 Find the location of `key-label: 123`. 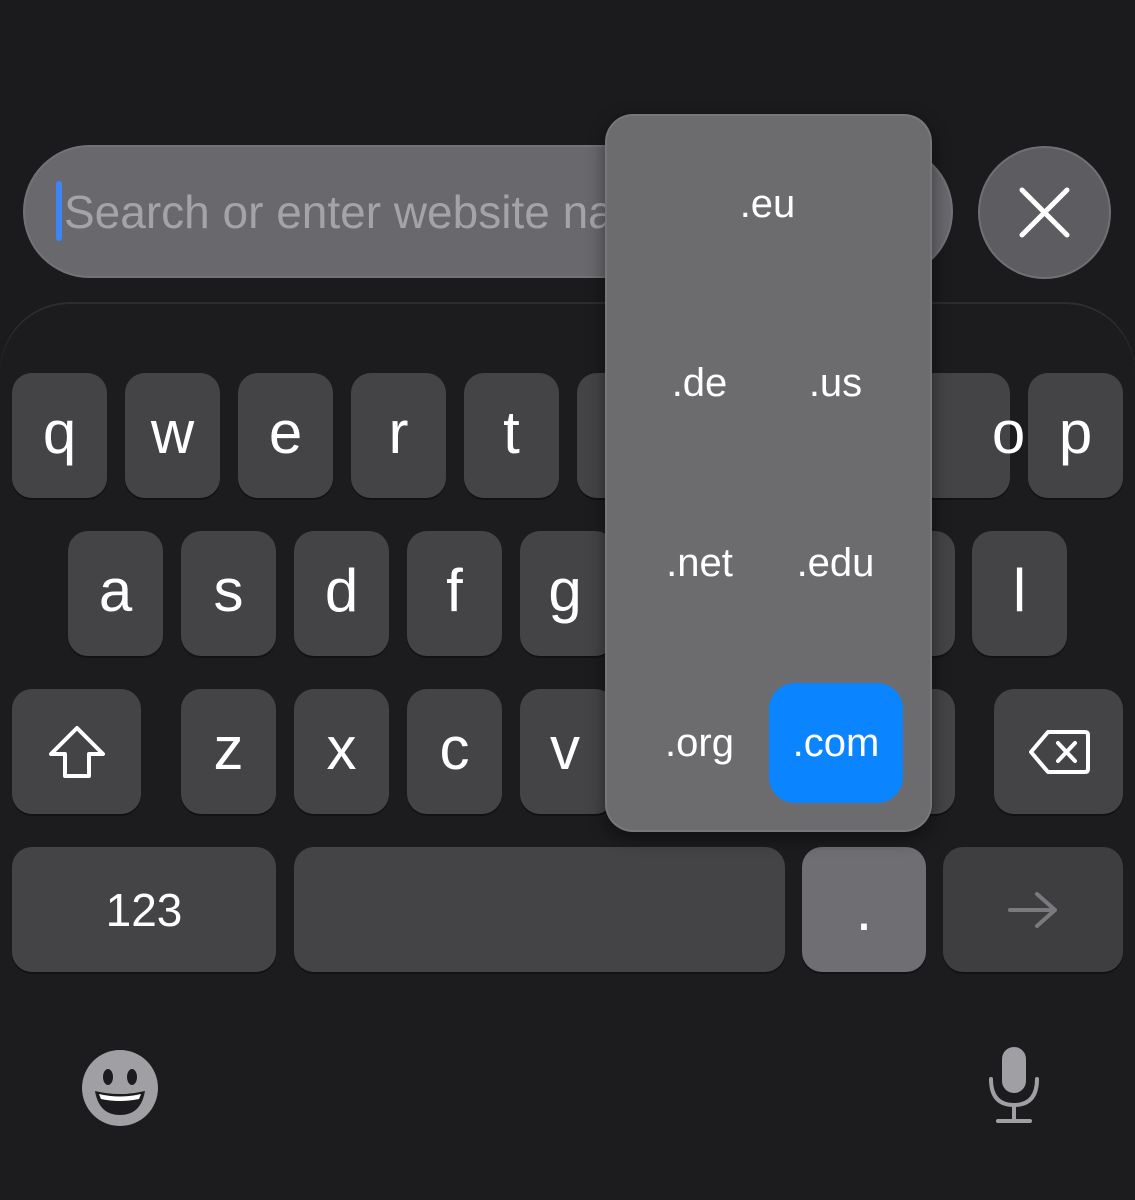

key-label: 123 is located at coordinates (144, 909).